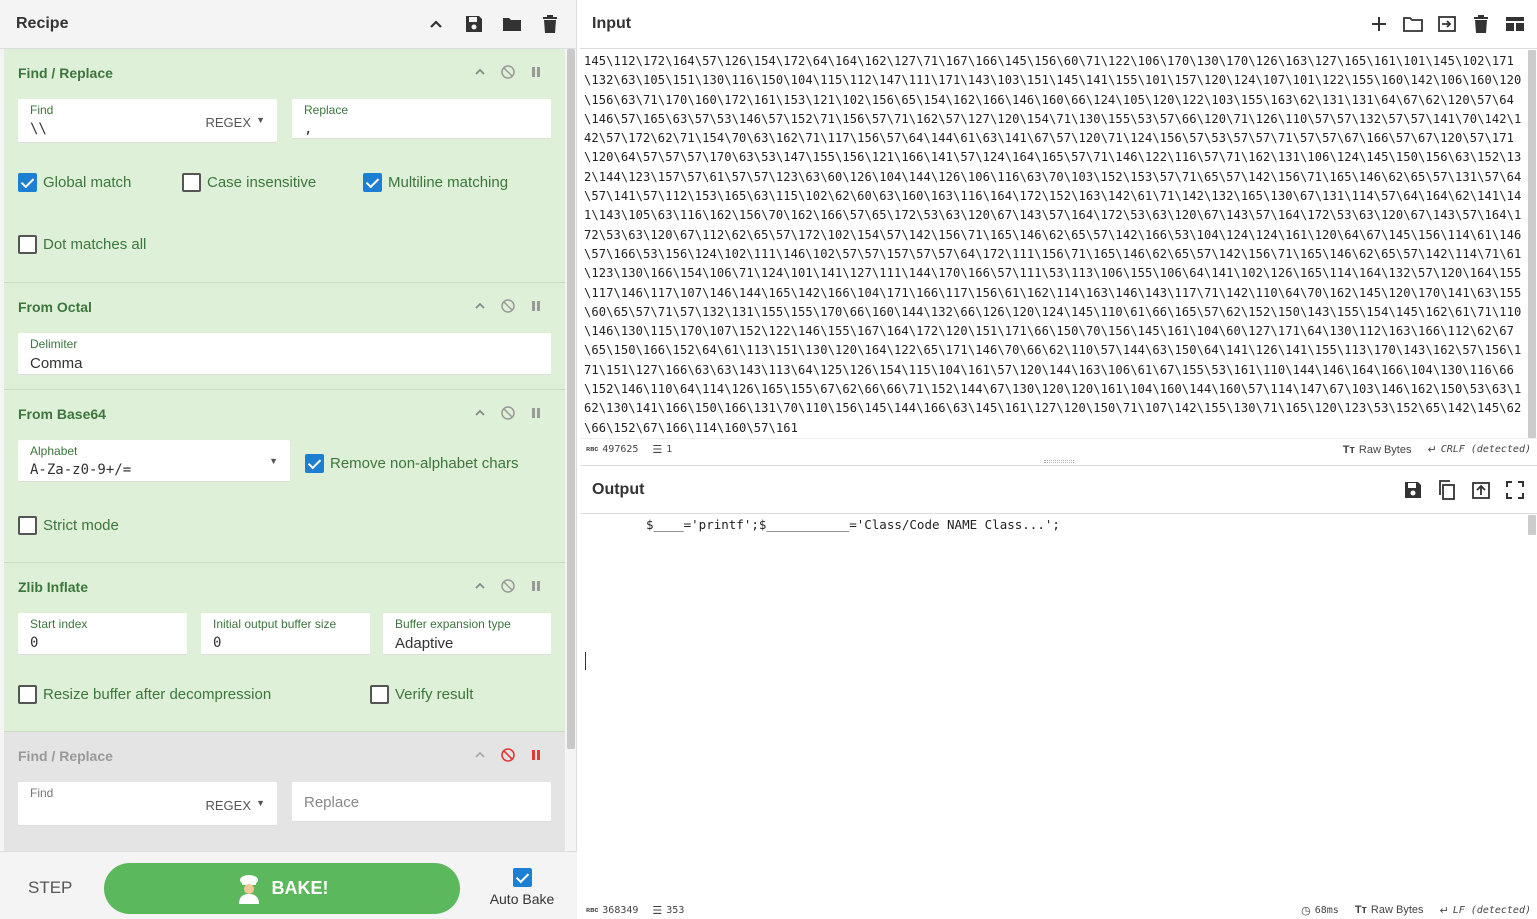 The image size is (1537, 919). I want to click on find-input: Find REGEX ▼, so click(147, 804).